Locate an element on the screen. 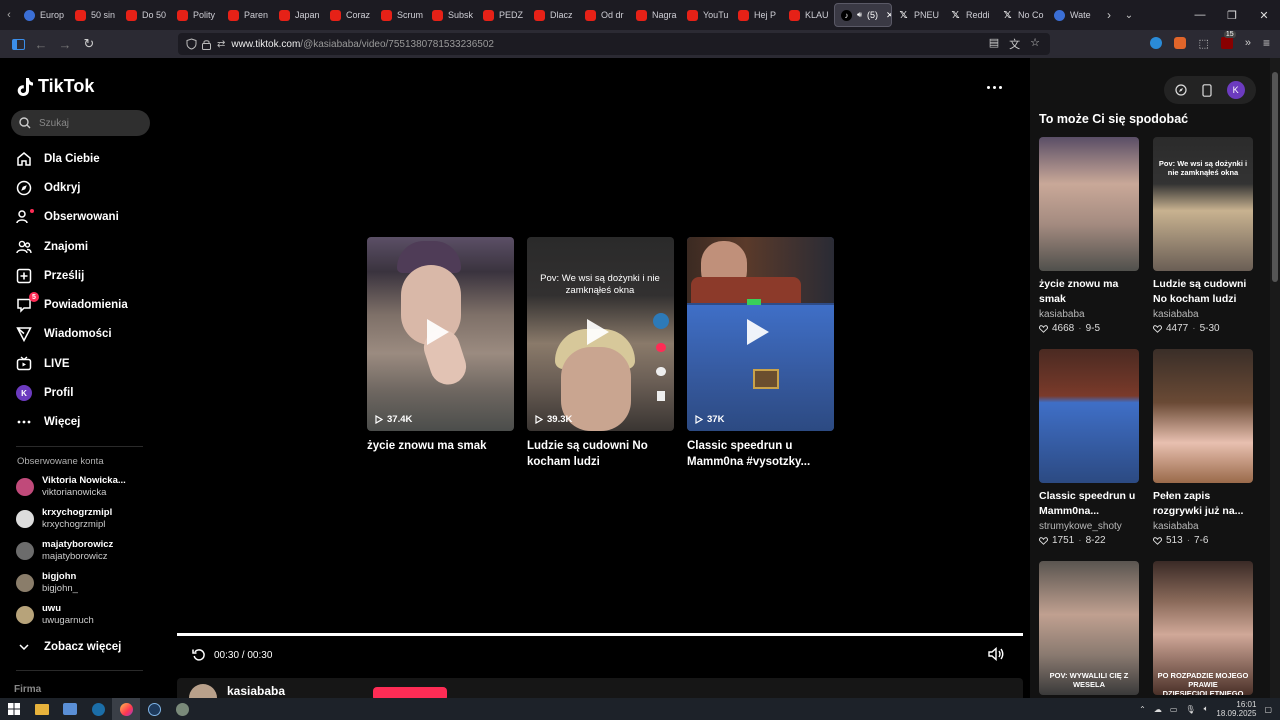  recommended-video: życie znowu ma smak kasiababa 4668 · 9-5 is located at coordinates (1089, 235).